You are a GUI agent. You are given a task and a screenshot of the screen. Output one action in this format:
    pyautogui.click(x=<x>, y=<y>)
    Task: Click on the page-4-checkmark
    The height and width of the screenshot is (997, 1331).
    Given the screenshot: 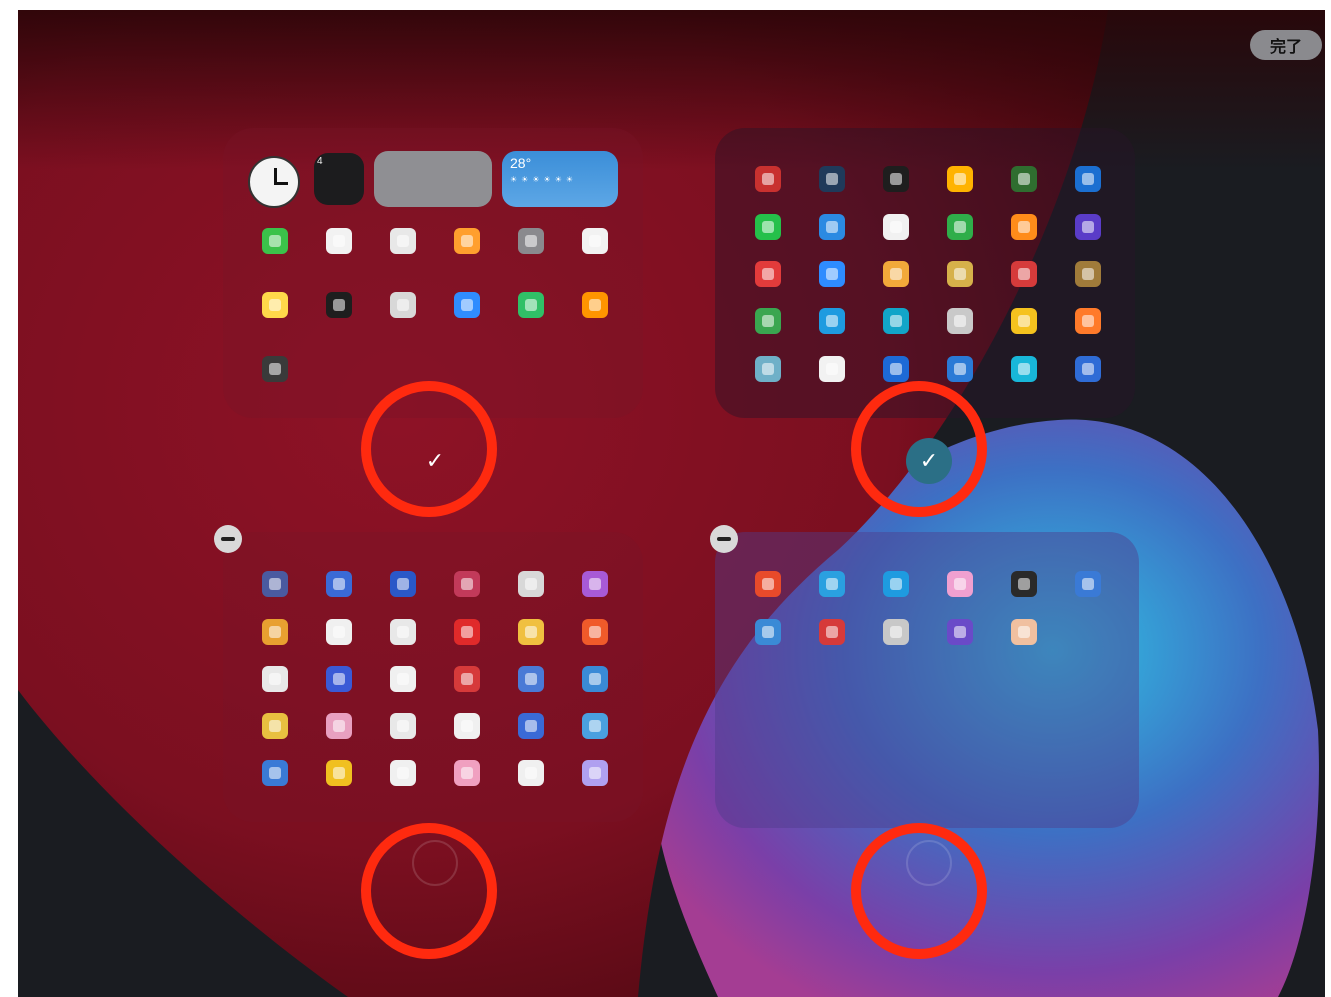 What is the action you would take?
    pyautogui.click(x=929, y=863)
    